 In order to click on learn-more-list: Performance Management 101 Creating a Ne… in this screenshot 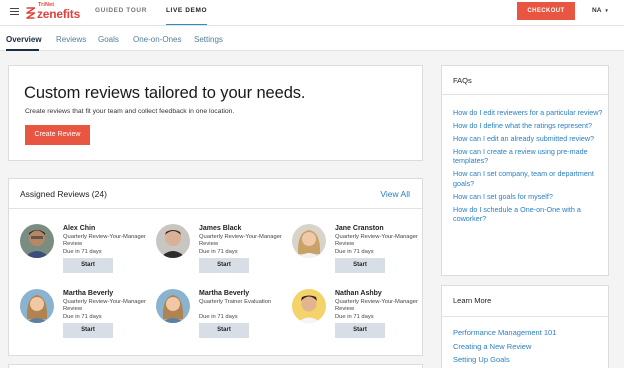, I will do `click(528, 348)`.